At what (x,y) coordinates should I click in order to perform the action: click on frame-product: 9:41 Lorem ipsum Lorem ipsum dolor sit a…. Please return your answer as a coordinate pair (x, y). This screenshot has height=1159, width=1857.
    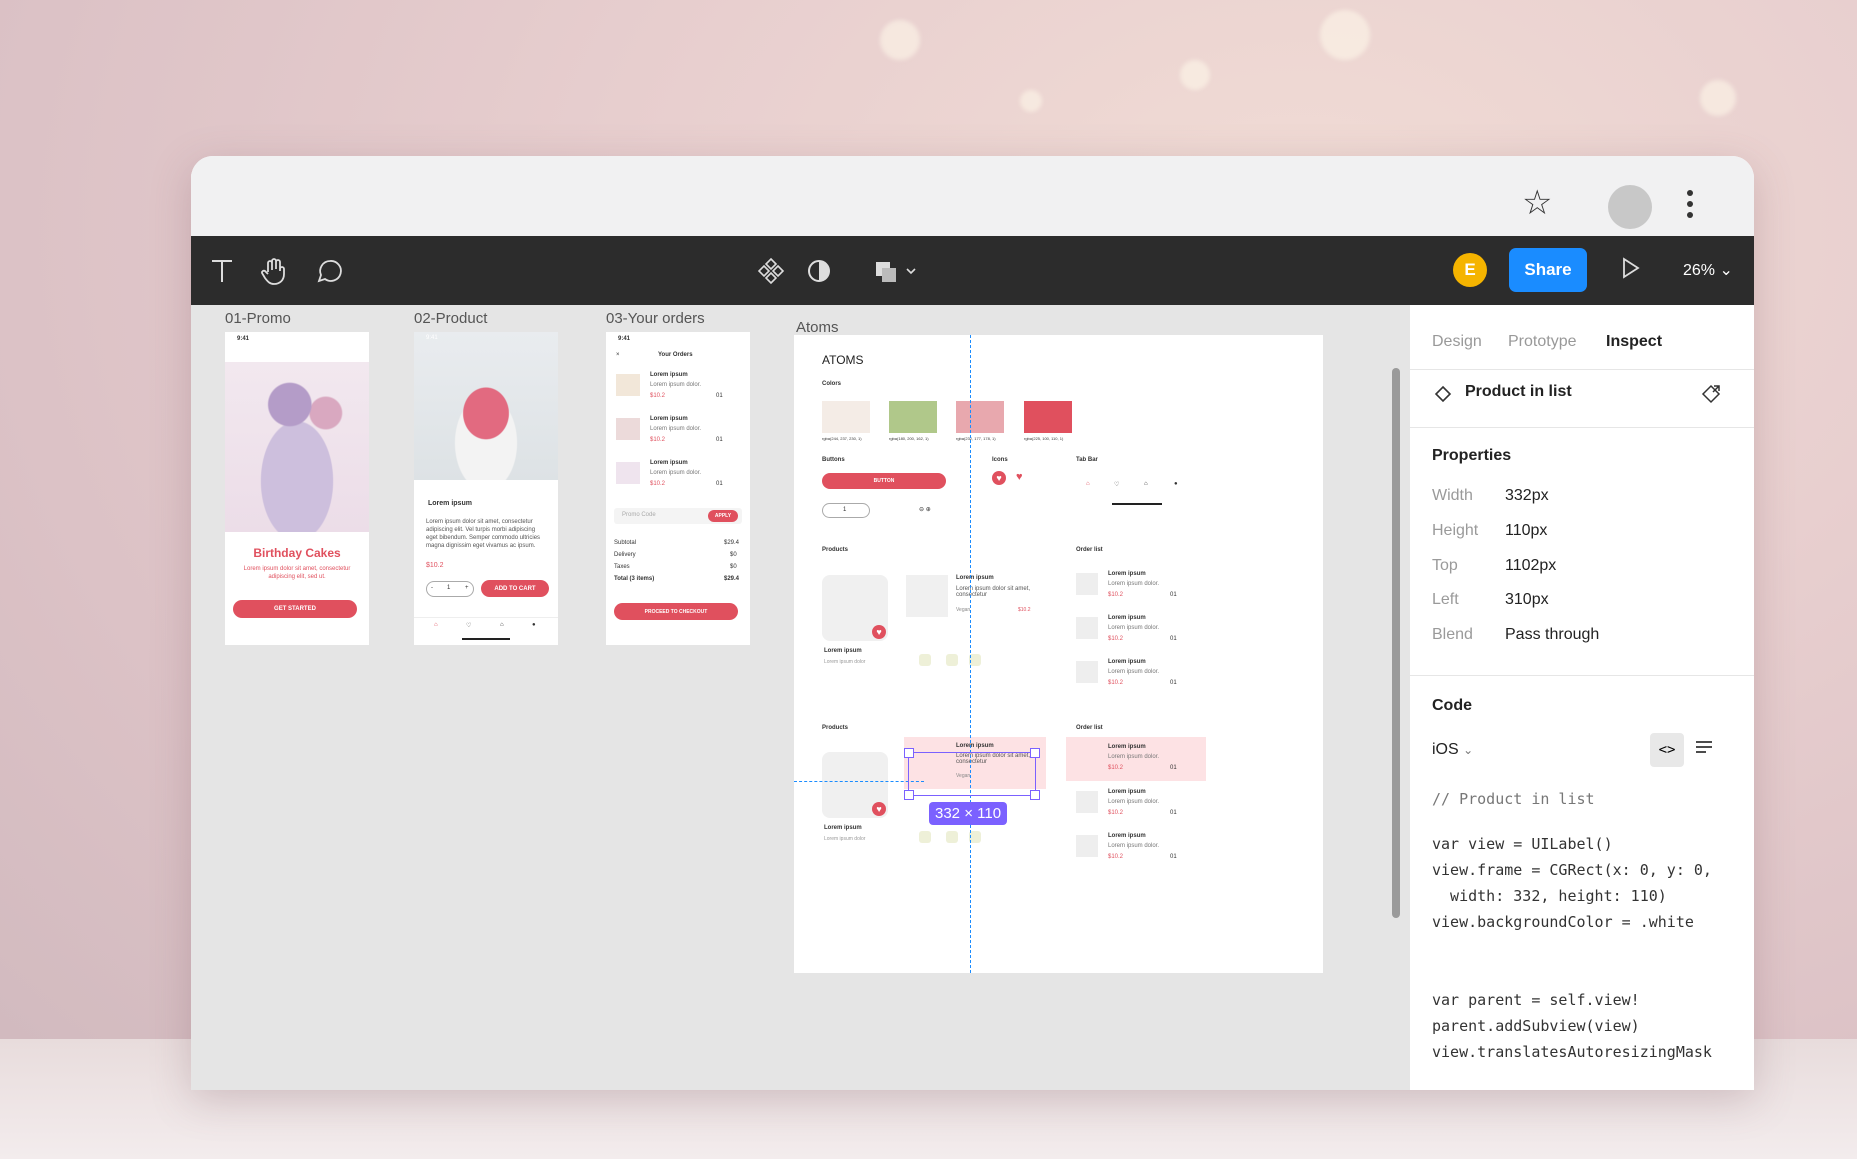
    Looking at the image, I should click on (486, 488).